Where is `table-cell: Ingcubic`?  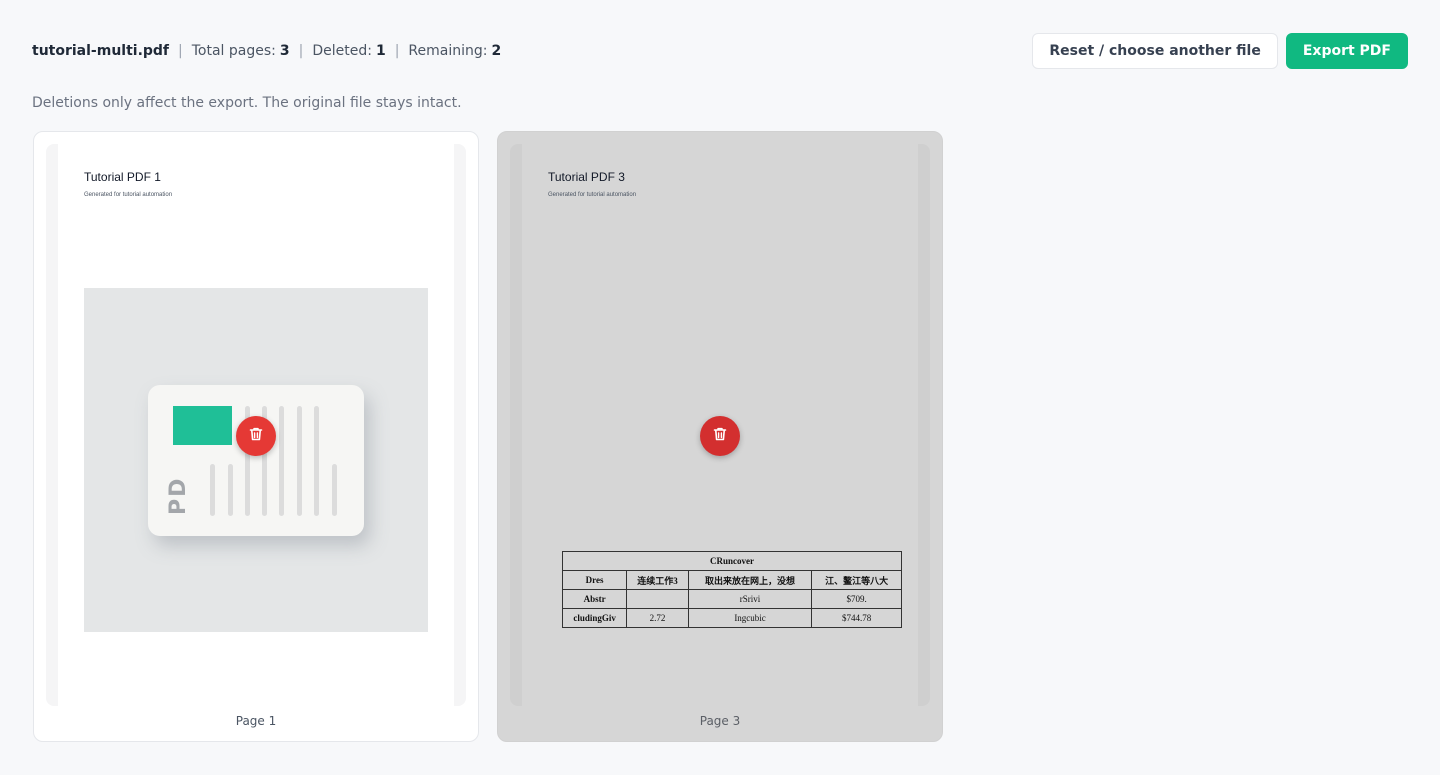
table-cell: Ingcubic is located at coordinates (750, 618).